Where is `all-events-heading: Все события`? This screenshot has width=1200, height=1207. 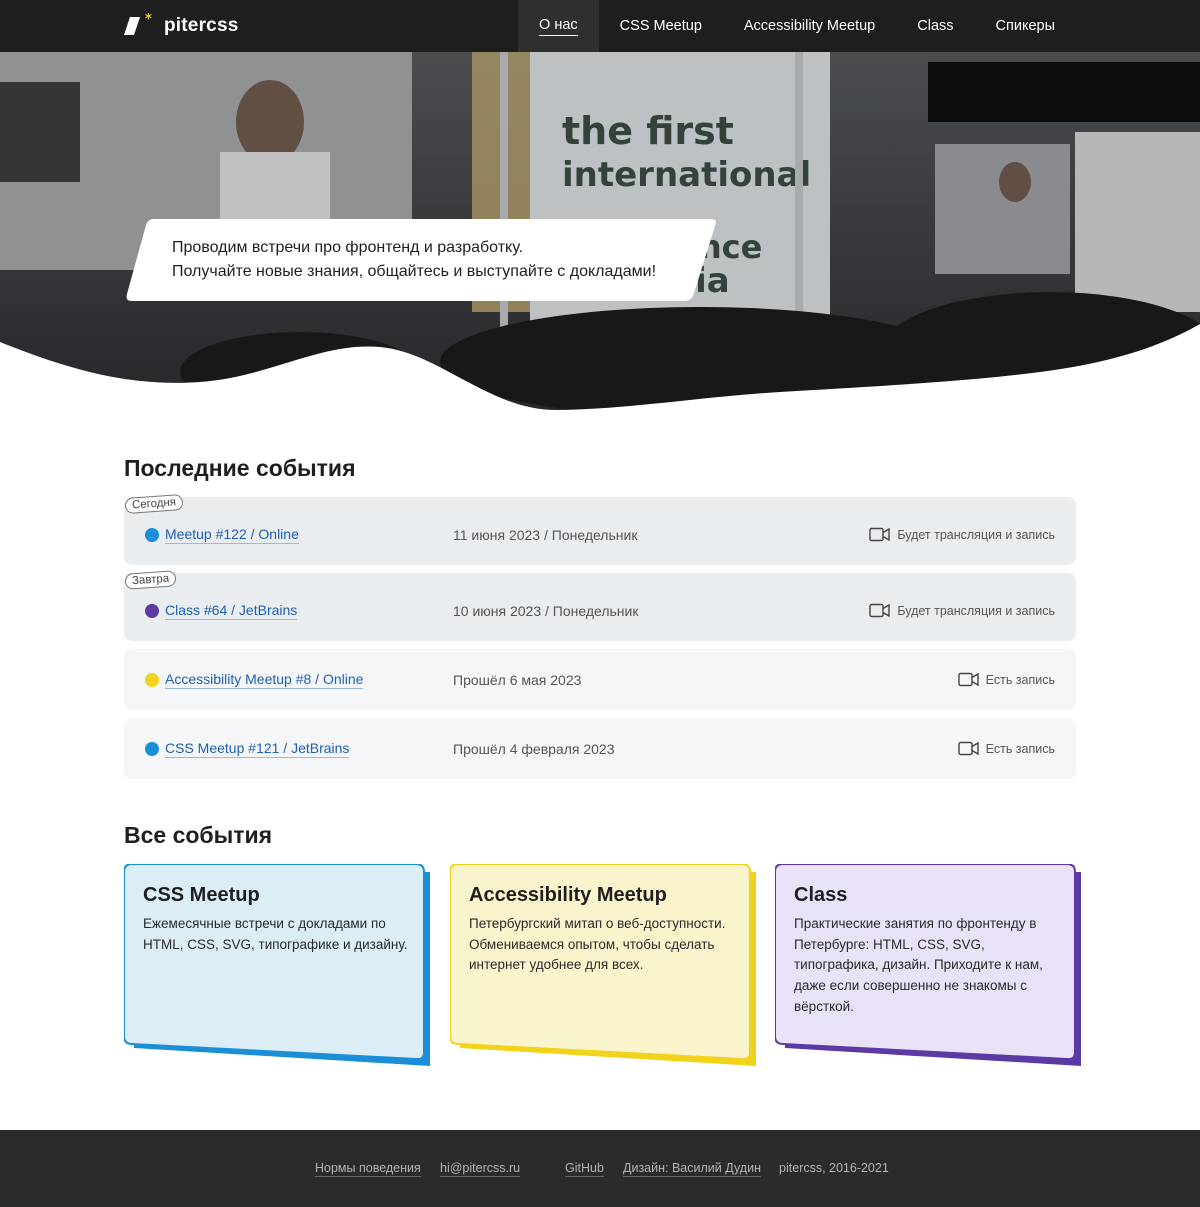
all-events-heading: Все события is located at coordinates (198, 835).